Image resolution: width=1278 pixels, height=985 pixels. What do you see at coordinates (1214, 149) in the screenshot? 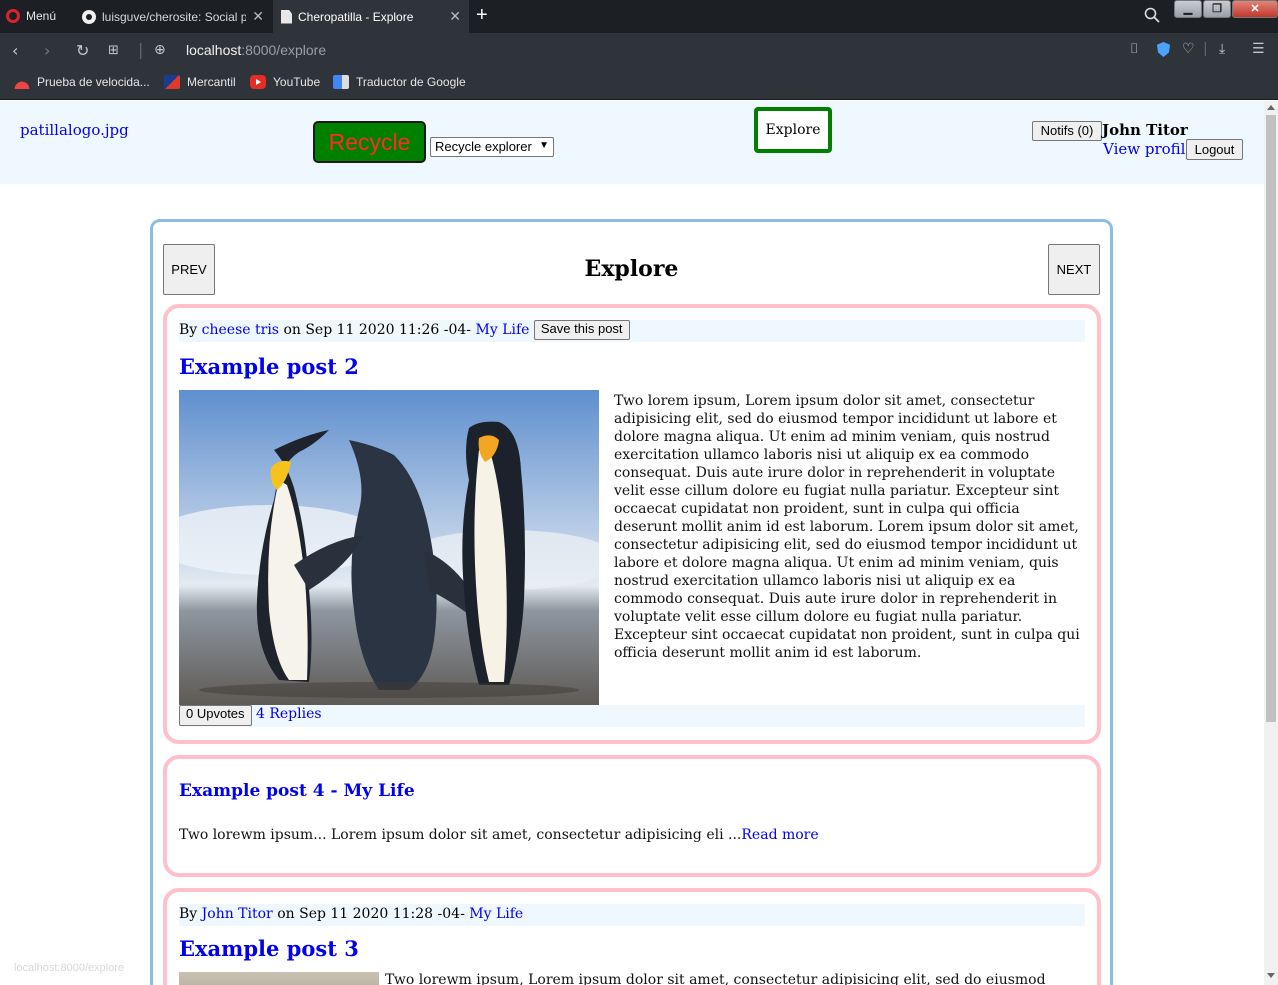
I see `logout-button: Logout` at bounding box center [1214, 149].